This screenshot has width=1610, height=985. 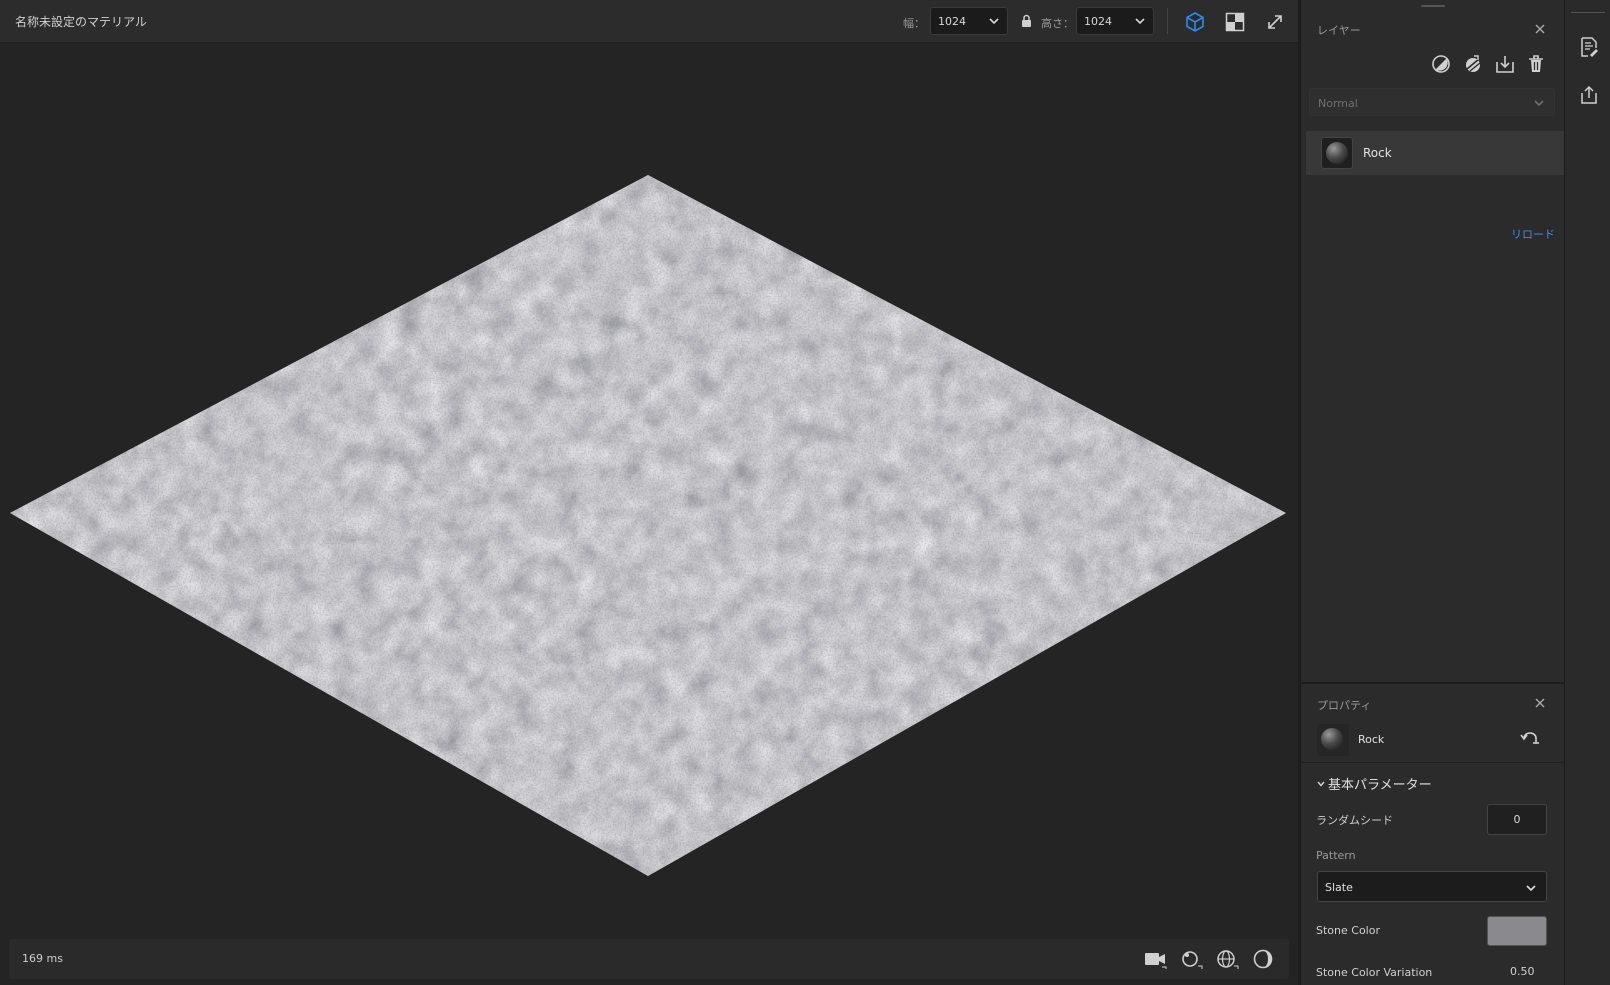 I want to click on export-icon, so click(x=1589, y=95).